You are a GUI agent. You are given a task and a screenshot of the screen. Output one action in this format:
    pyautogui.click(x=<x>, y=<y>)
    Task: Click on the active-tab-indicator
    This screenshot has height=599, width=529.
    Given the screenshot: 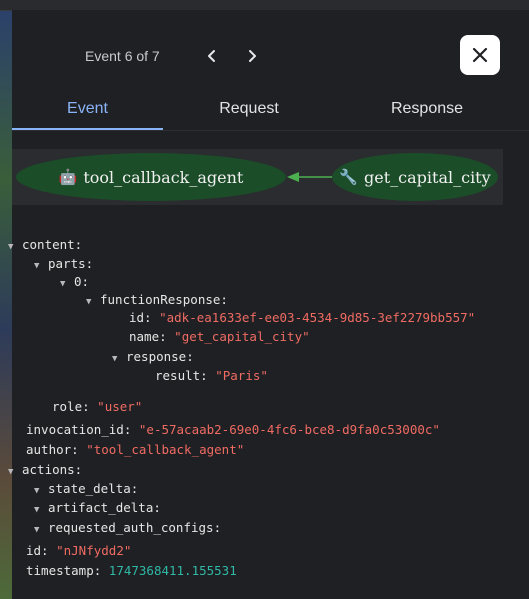 What is the action you would take?
    pyautogui.click(x=87, y=129)
    